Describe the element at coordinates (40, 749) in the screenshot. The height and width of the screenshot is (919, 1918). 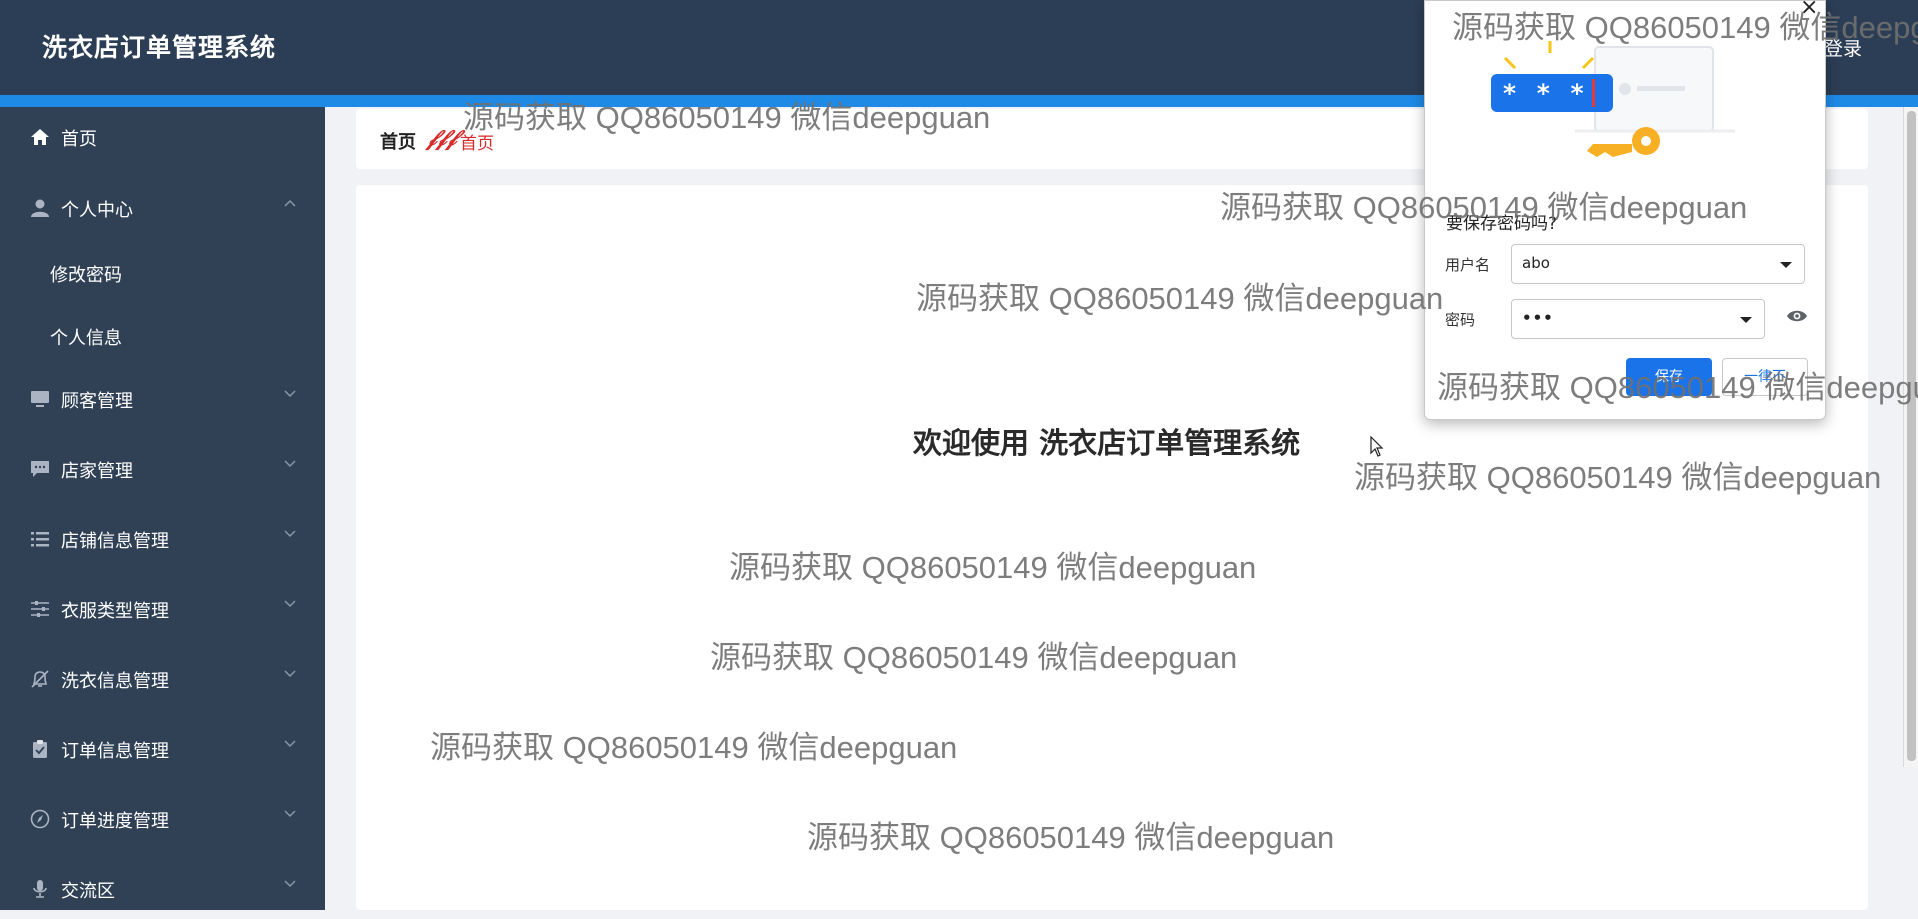
I see `clipboard-icon` at that location.